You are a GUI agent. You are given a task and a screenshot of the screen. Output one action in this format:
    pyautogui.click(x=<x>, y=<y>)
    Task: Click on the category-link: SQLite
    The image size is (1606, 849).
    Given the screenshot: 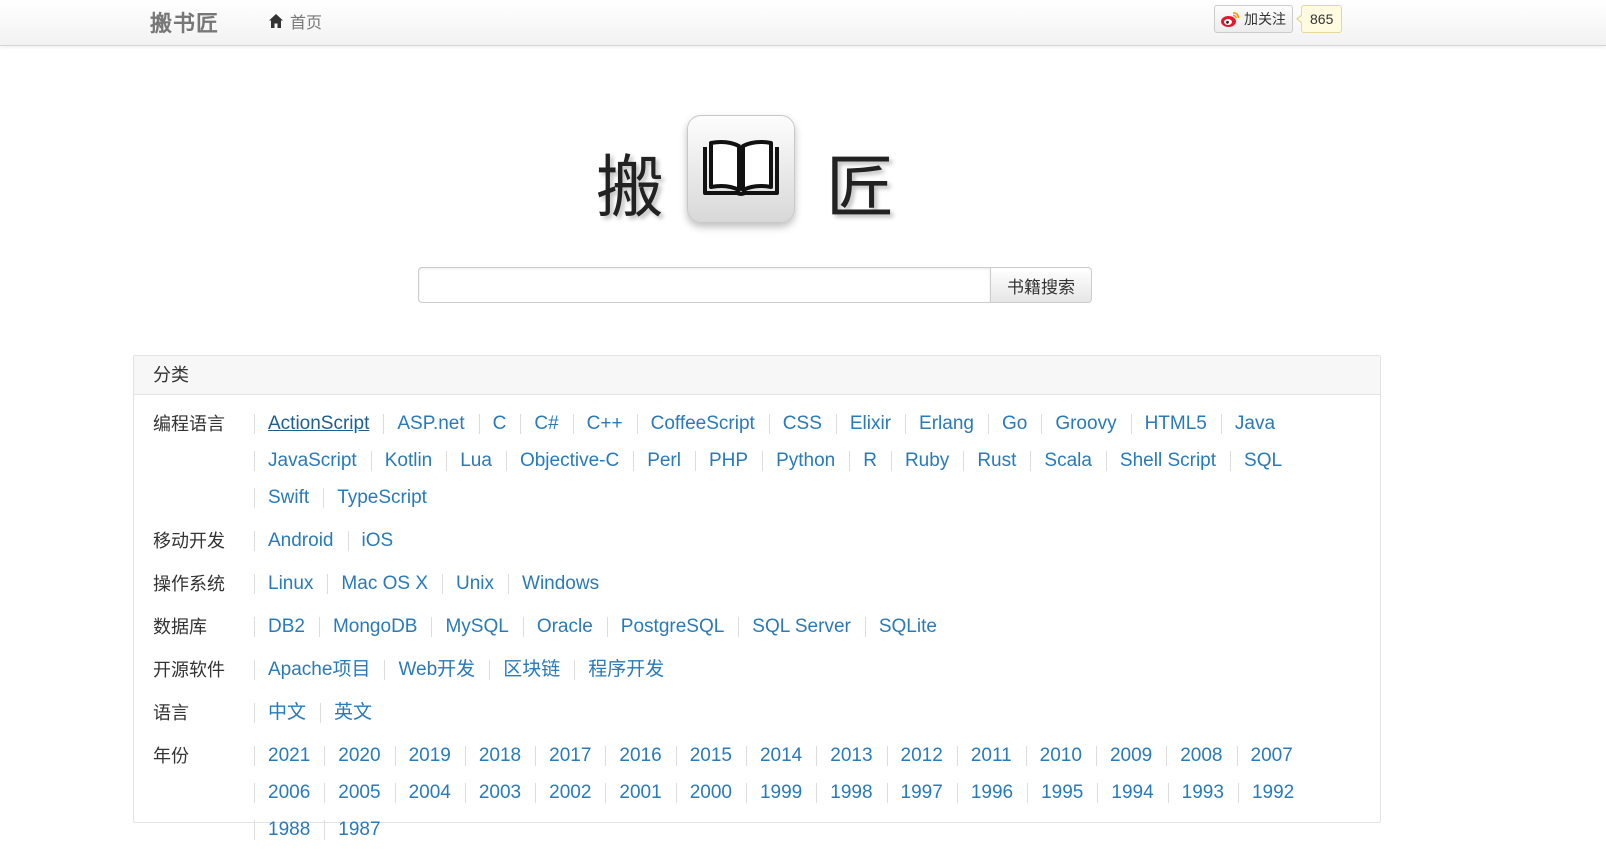 What is the action you would take?
    pyautogui.click(x=907, y=627)
    